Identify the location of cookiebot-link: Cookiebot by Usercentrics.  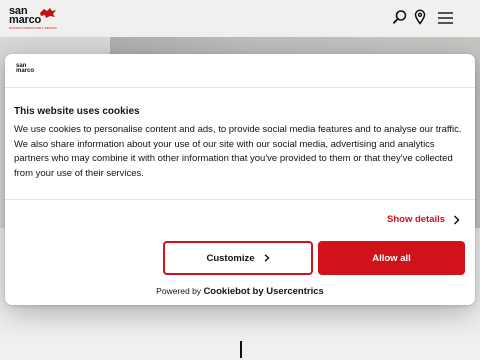
(263, 291).